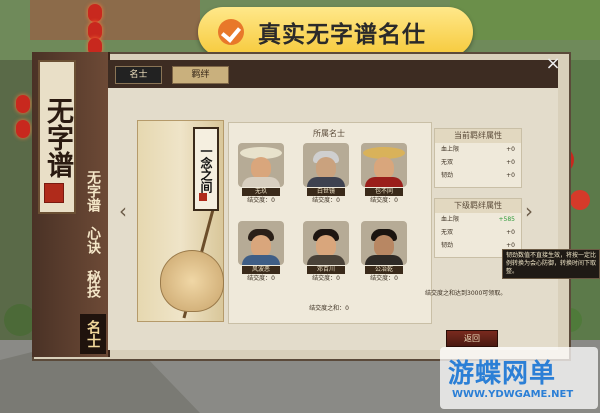  What do you see at coordinates (261, 270) in the screenshot?
I see `hero-name: 风波恶` at bounding box center [261, 270].